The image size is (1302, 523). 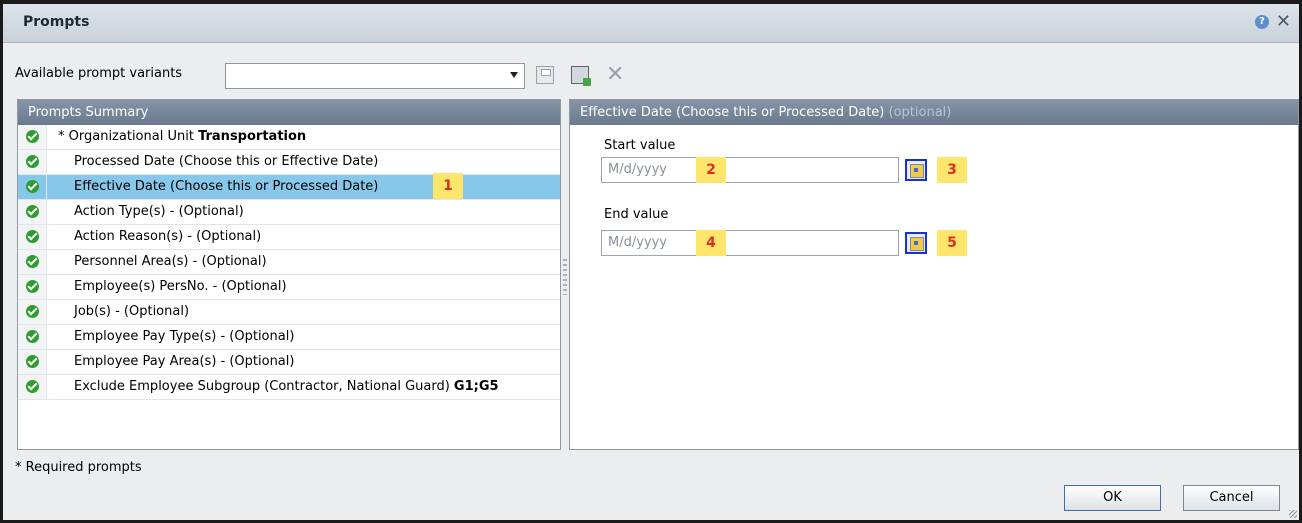 What do you see at coordinates (476, 386) in the screenshot?
I see `prompt-value: G1;G5` at bounding box center [476, 386].